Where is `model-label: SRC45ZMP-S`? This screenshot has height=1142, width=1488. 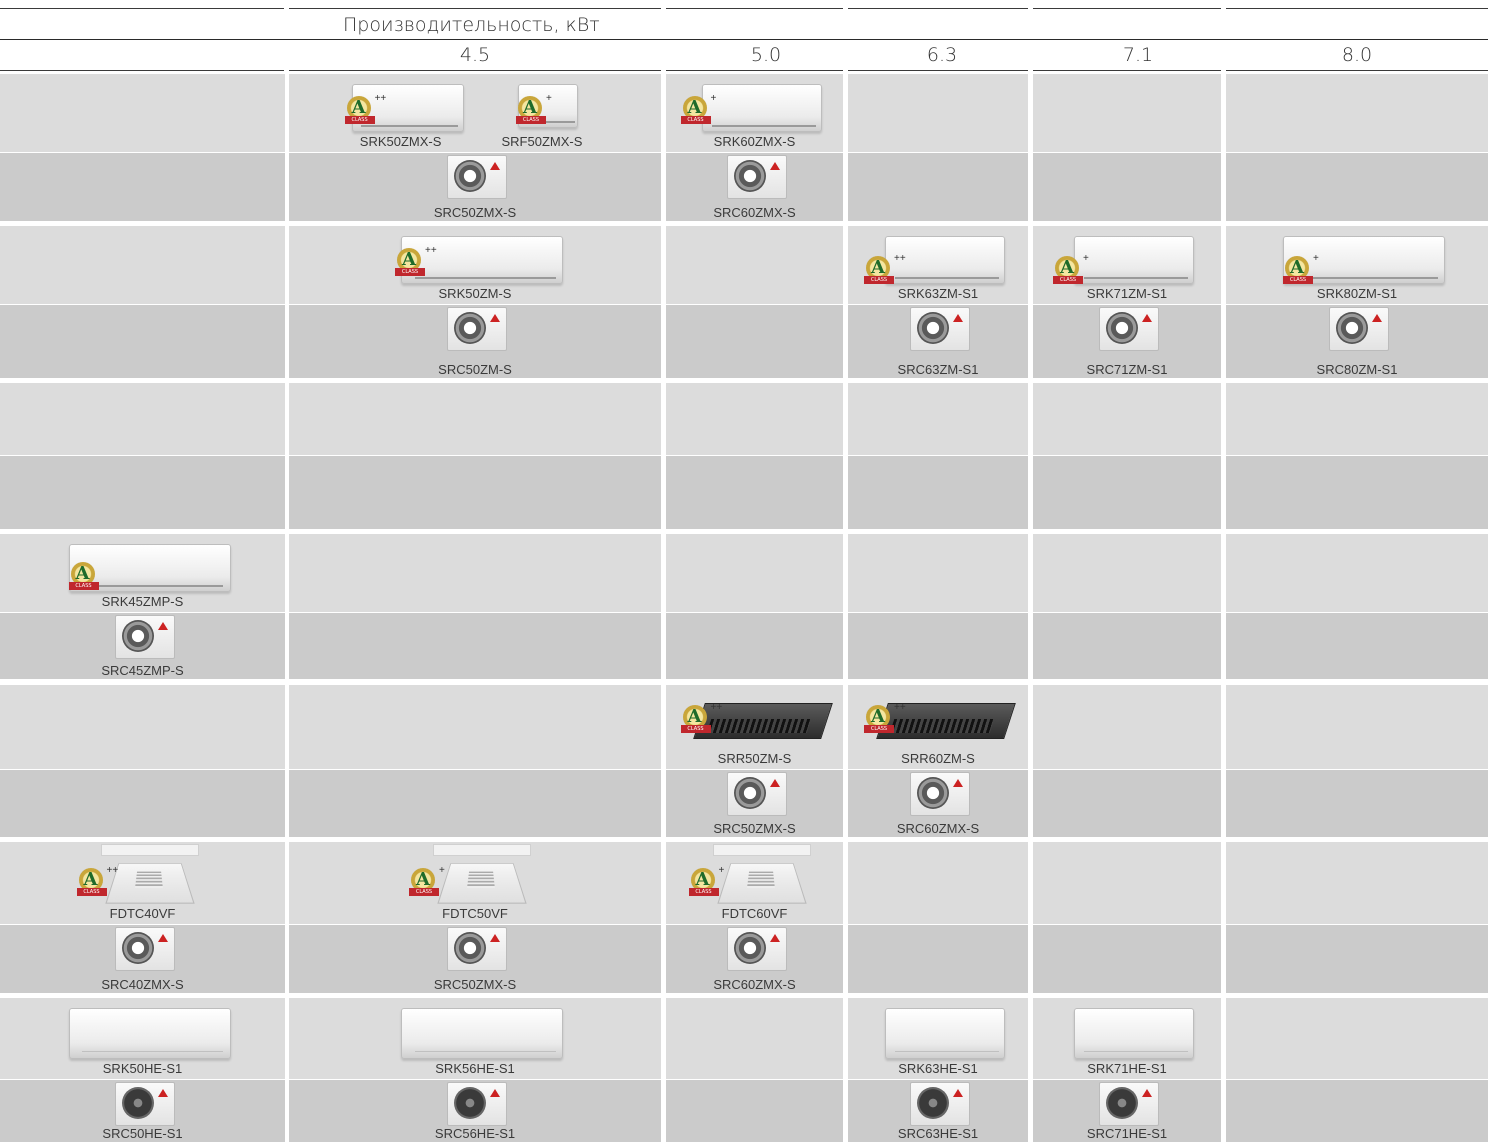
model-label: SRC45ZMP-S is located at coordinates (142, 670).